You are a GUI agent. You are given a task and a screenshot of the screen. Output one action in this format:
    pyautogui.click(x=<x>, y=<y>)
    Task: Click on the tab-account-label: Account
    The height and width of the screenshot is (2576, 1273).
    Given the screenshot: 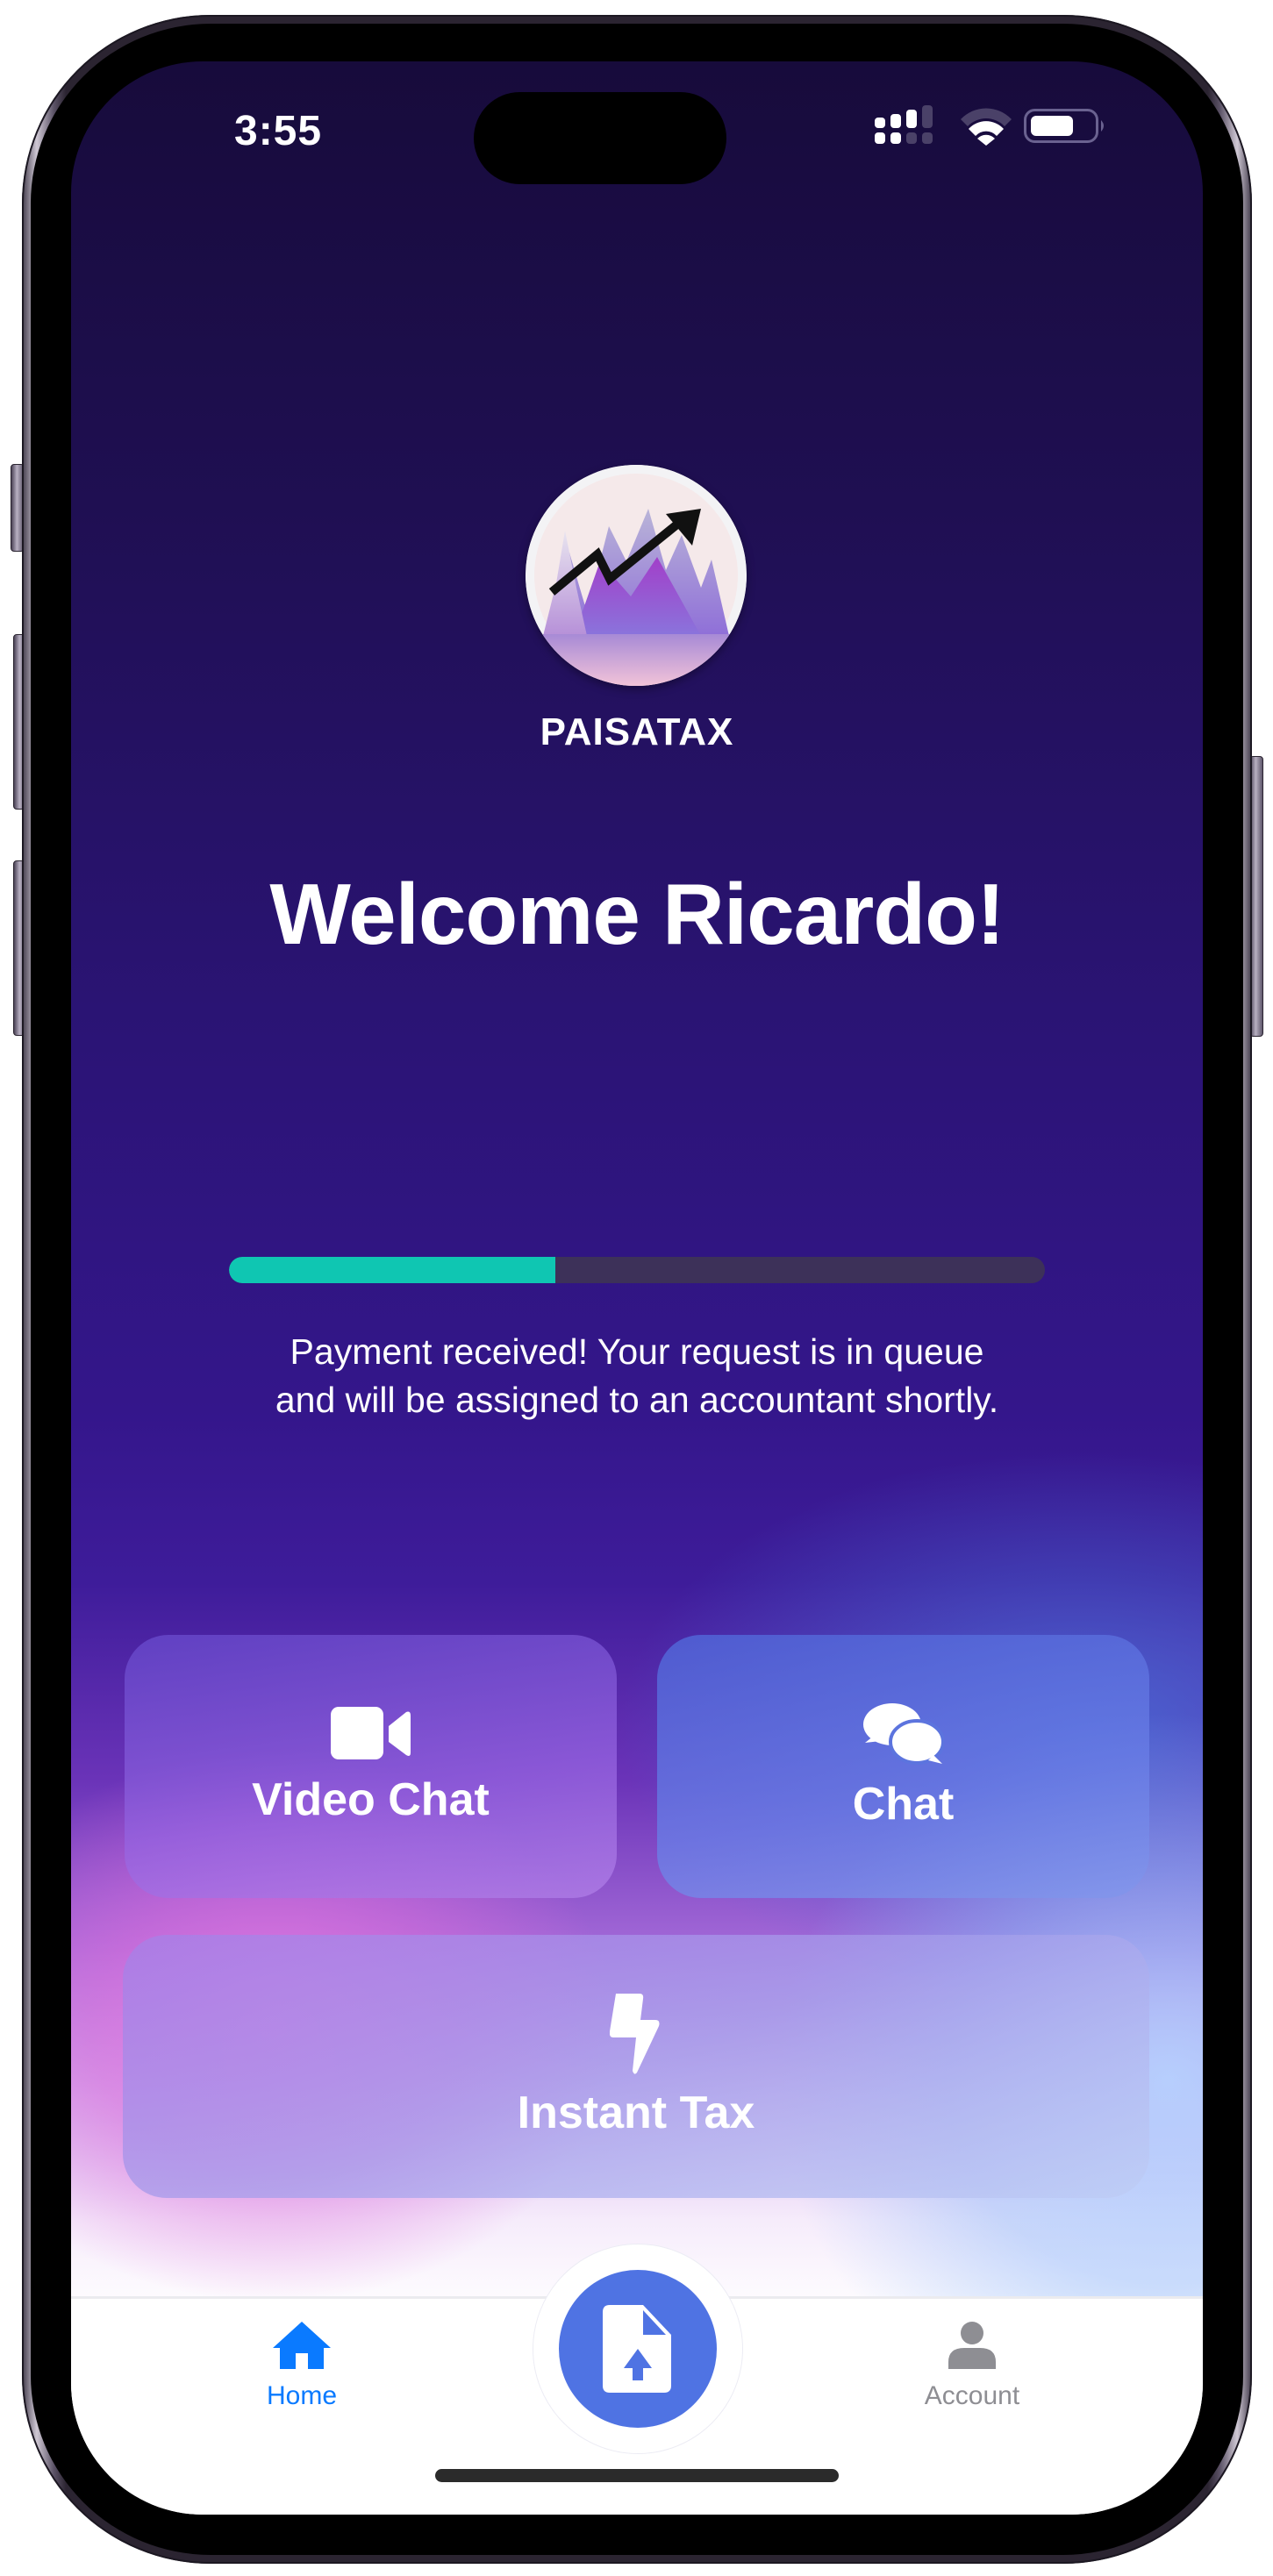 What is the action you would take?
    pyautogui.click(x=972, y=2396)
    